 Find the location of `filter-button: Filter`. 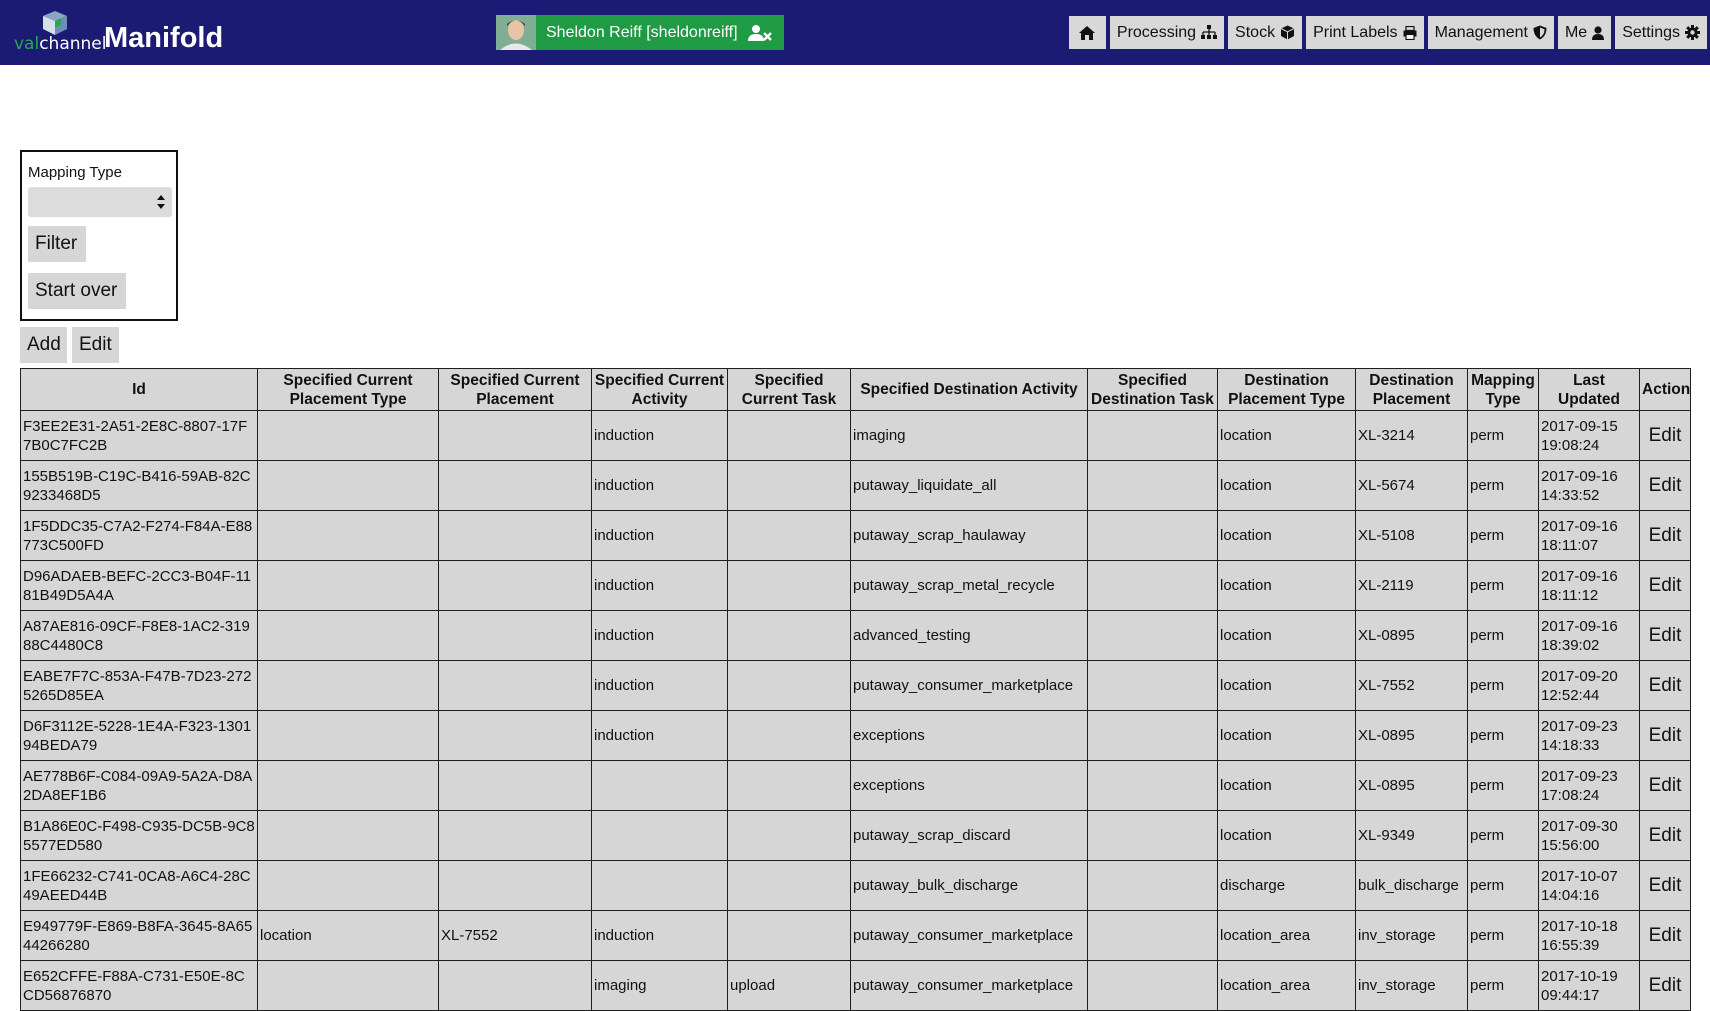

filter-button: Filter is located at coordinates (57, 244).